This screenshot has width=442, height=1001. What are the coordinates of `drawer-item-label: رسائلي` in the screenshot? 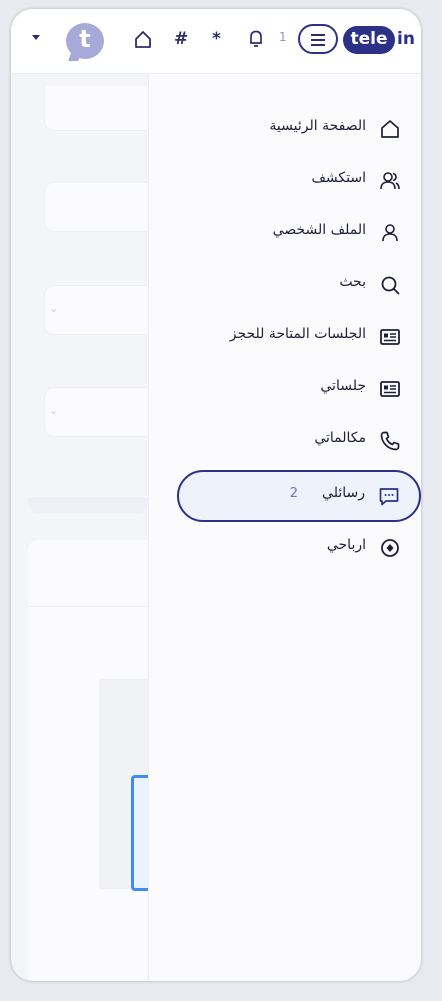 It's located at (343, 493).